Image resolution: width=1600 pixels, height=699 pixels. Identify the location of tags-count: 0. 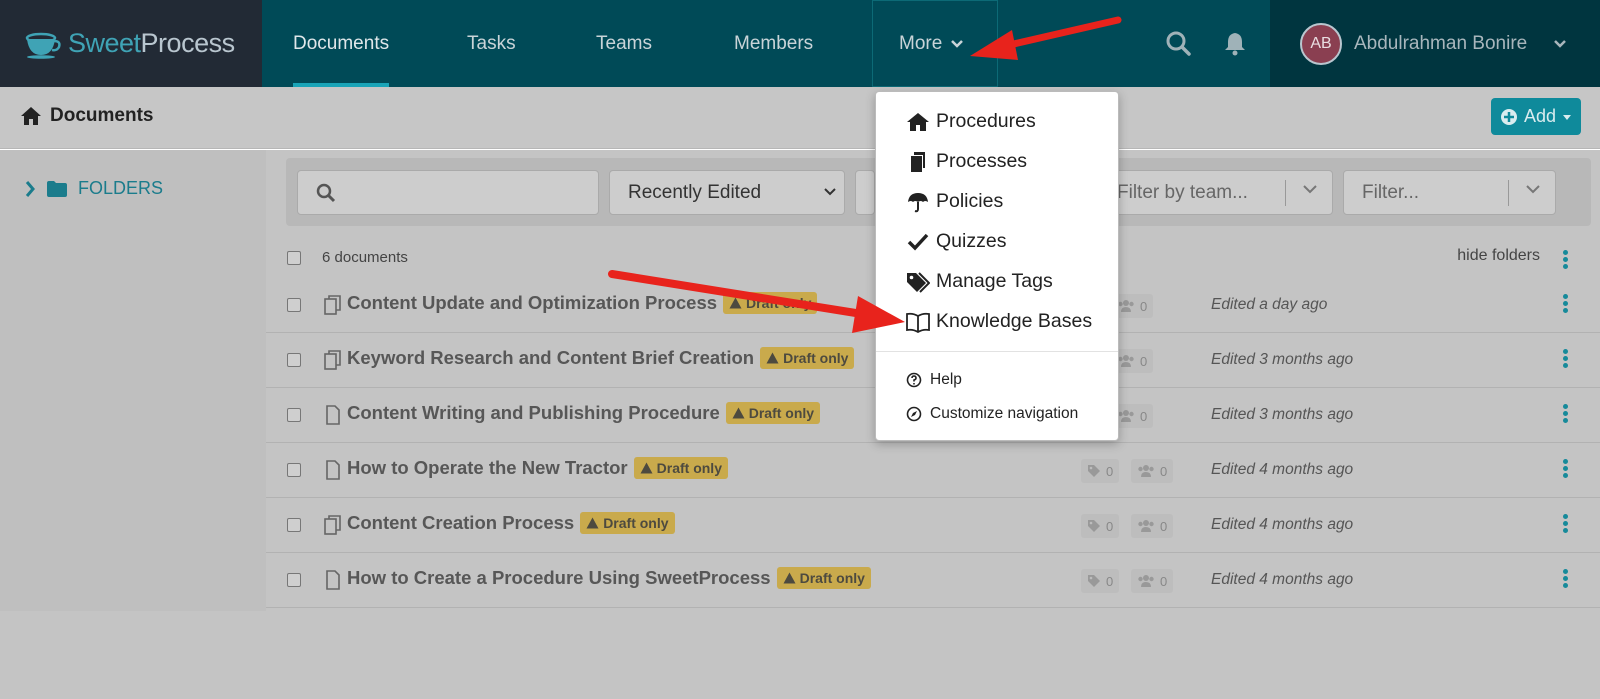
(1100, 581).